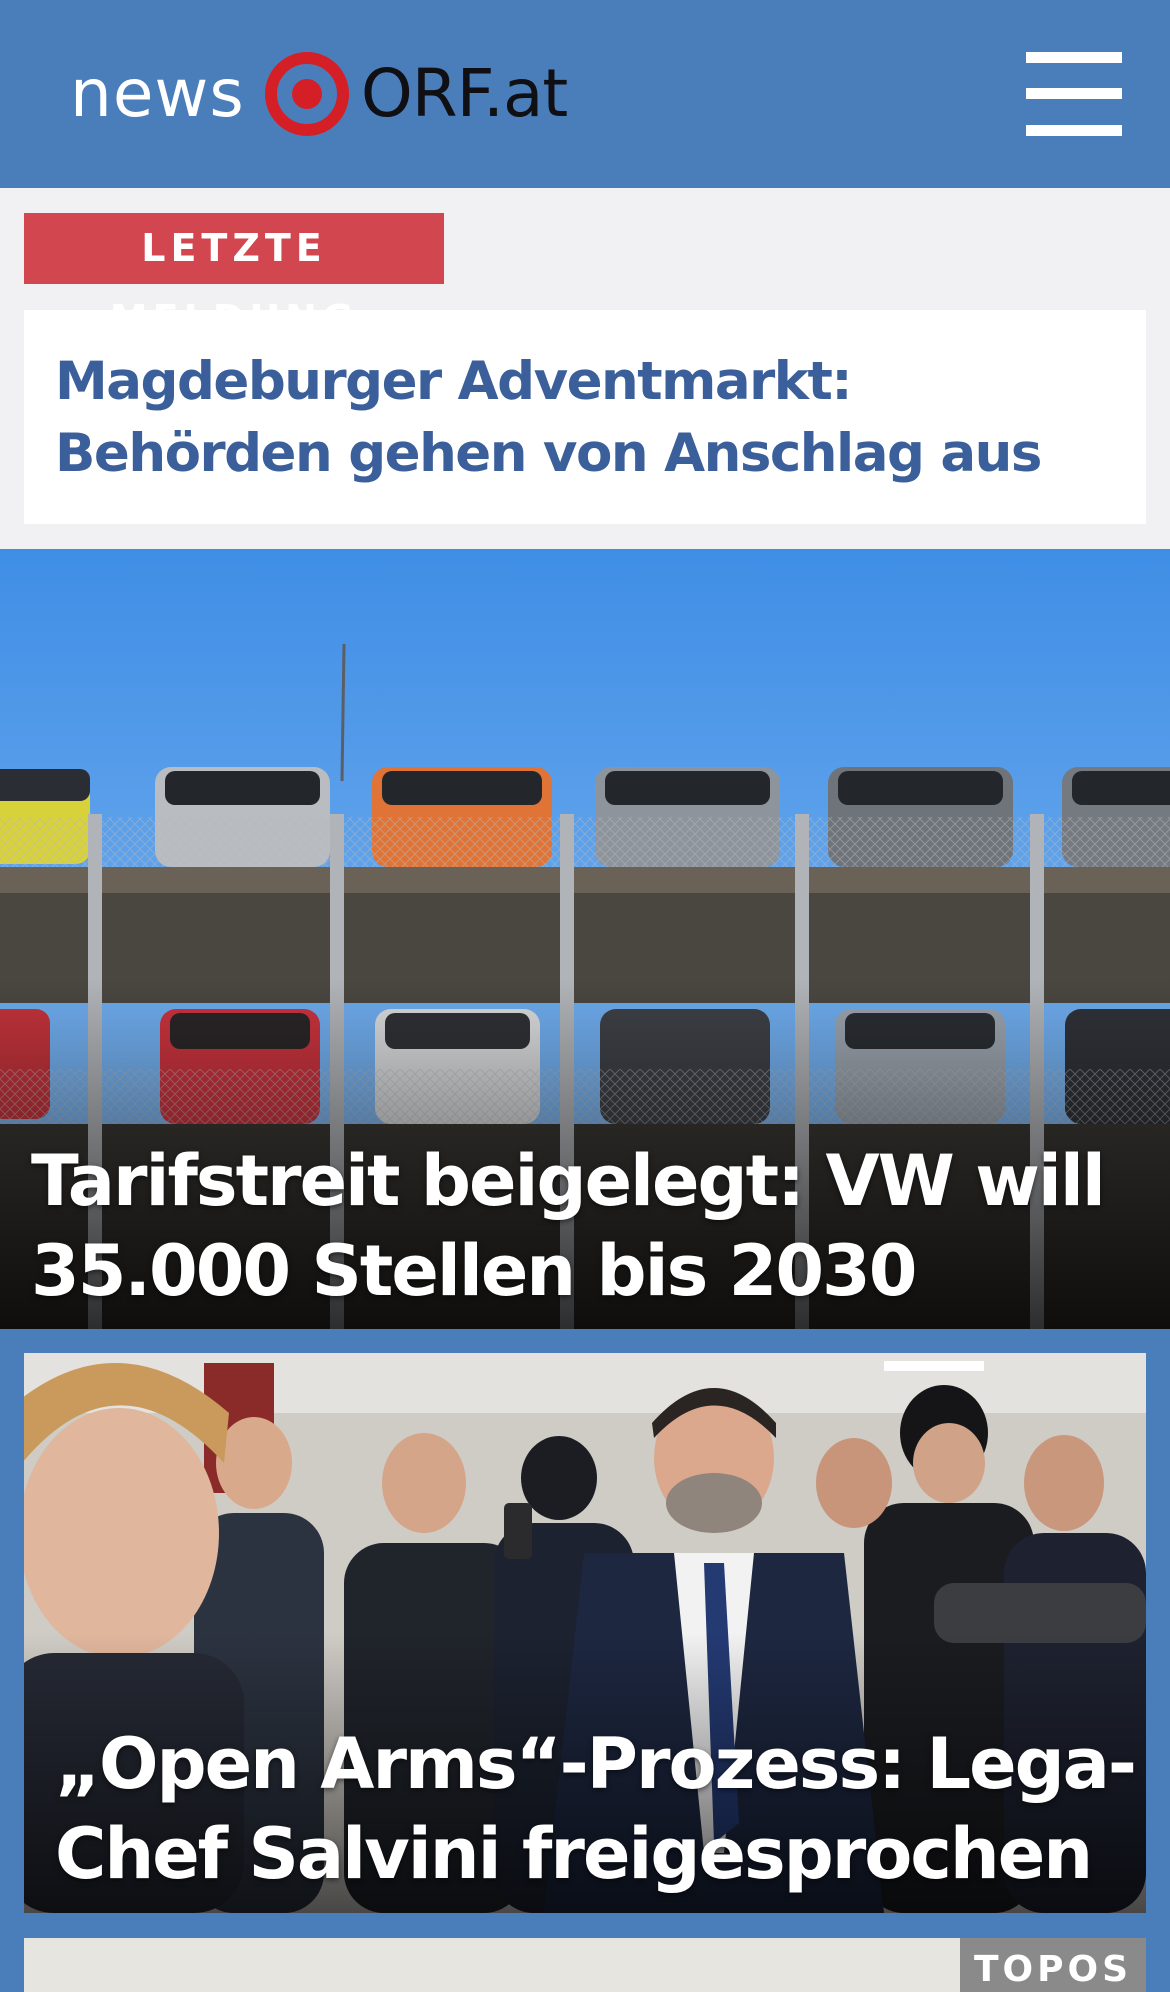 The image size is (1170, 1992). What do you see at coordinates (1053, 1965) in the screenshot?
I see `topos-badge: TOPOS` at bounding box center [1053, 1965].